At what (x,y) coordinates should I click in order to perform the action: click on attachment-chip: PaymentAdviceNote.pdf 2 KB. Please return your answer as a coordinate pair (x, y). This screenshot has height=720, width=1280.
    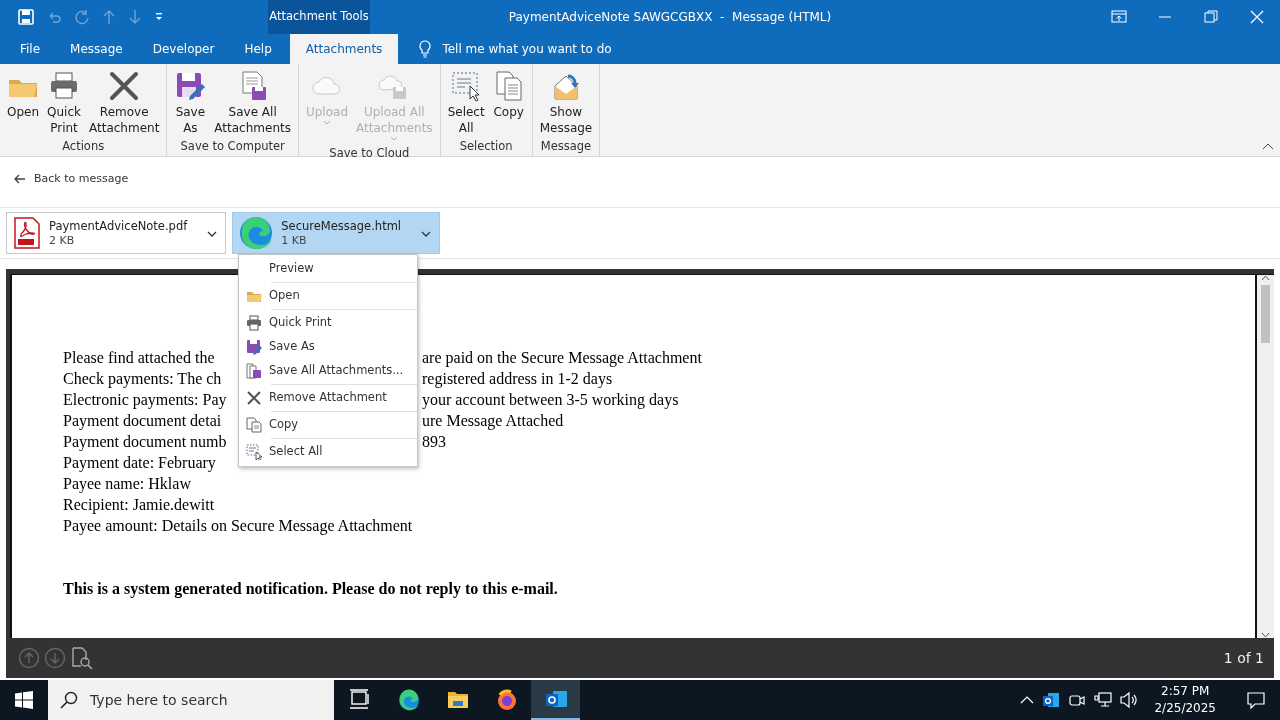
    Looking at the image, I should click on (116, 233).